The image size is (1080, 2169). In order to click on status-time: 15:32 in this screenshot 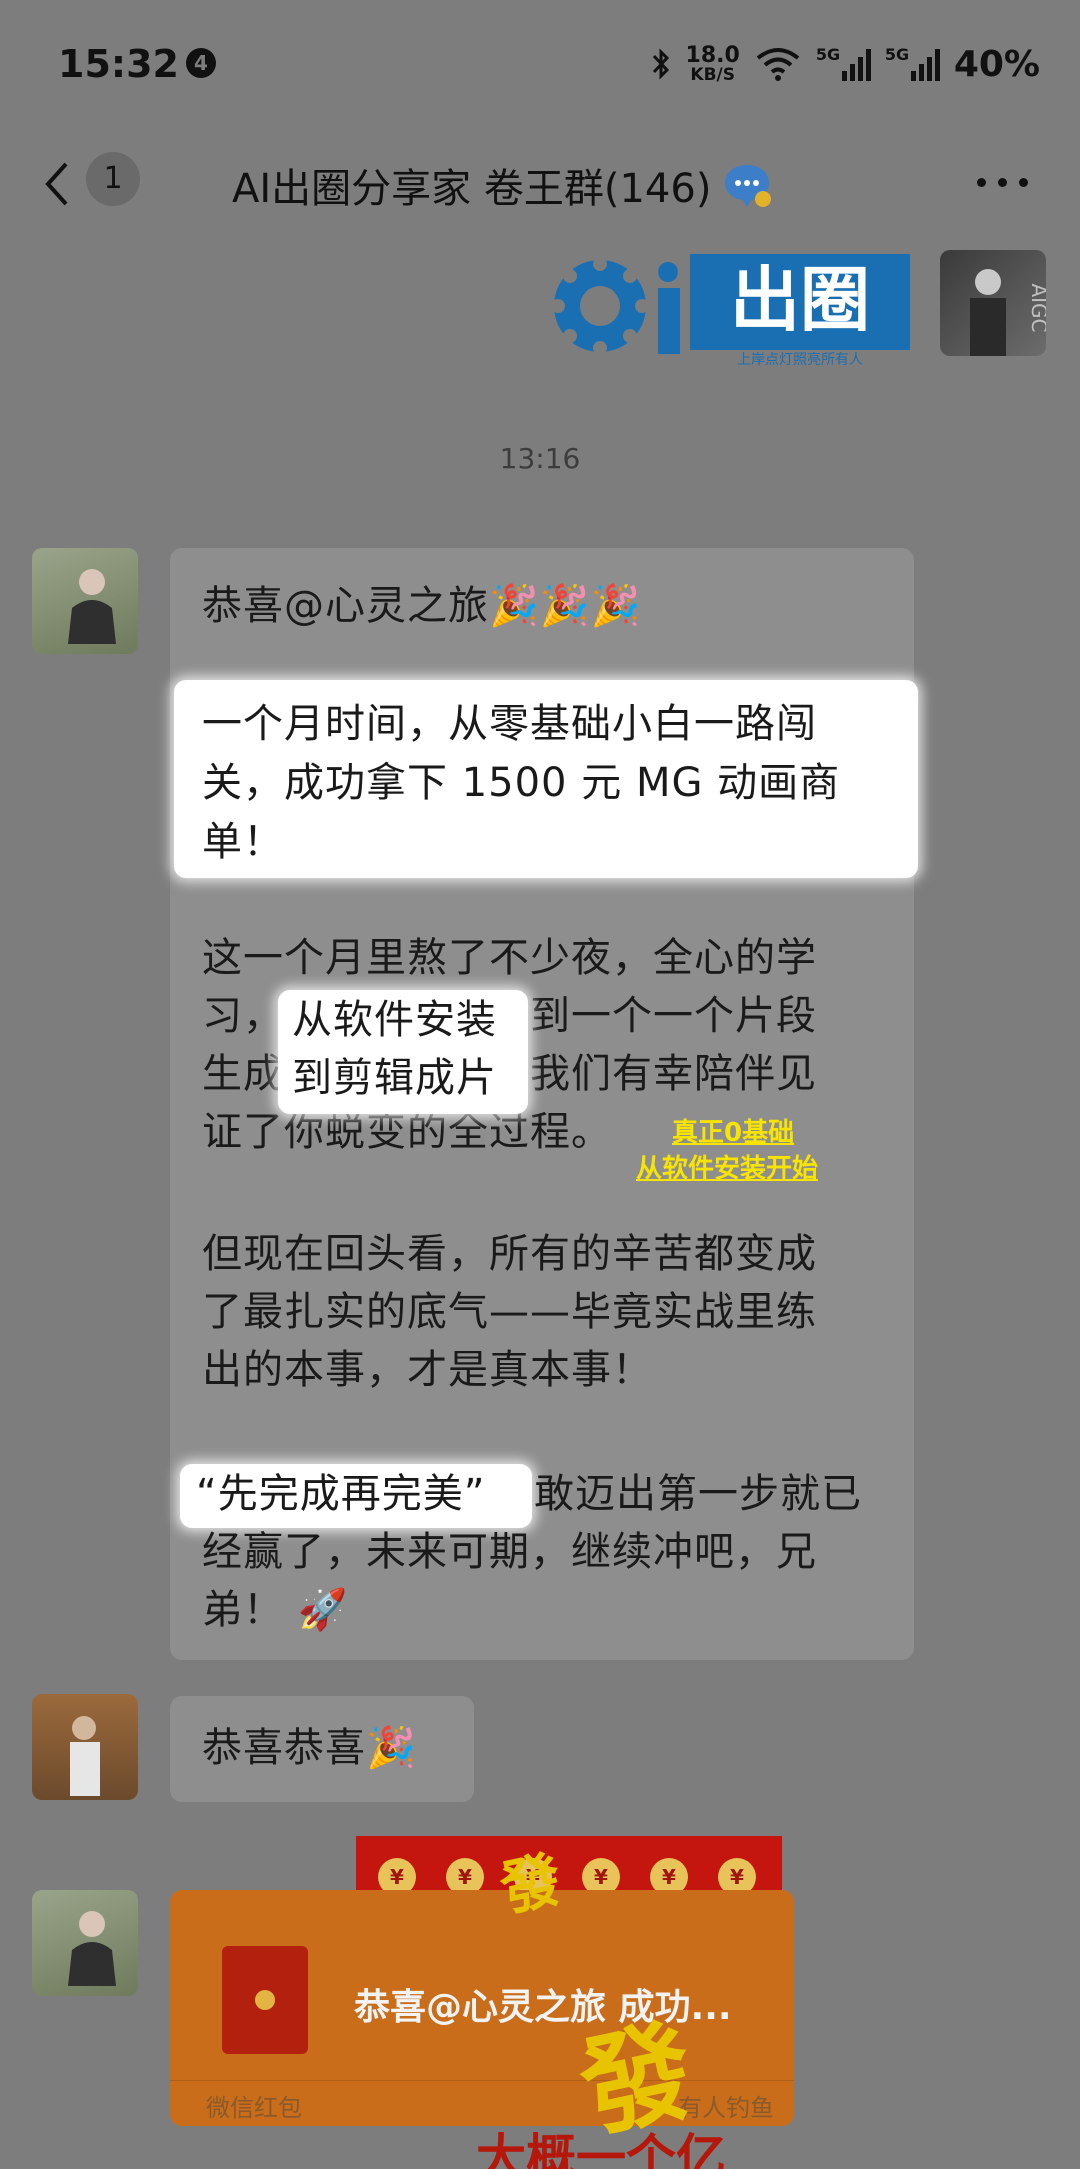, I will do `click(118, 64)`.